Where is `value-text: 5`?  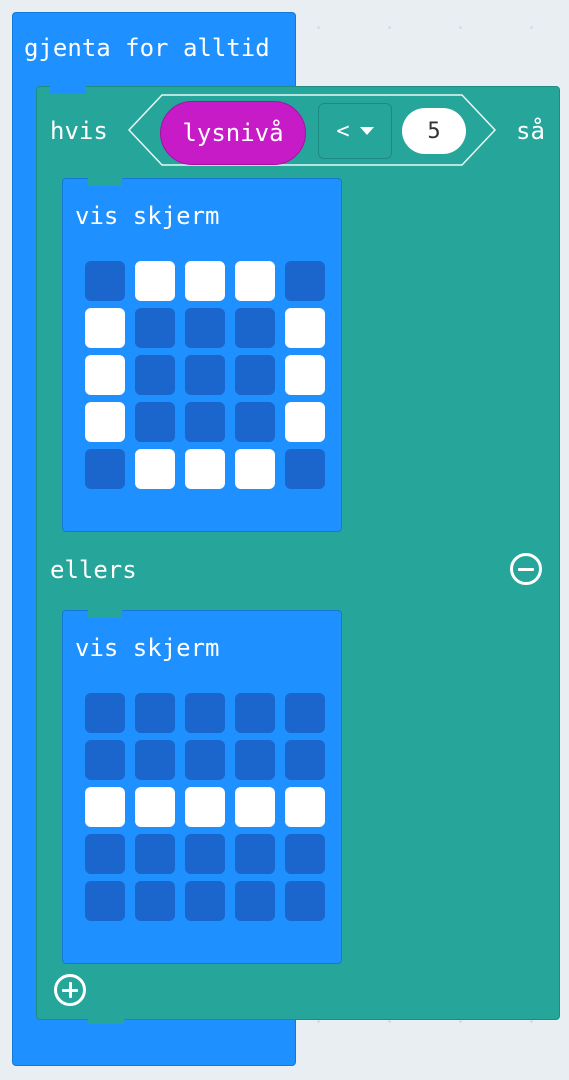 value-text: 5 is located at coordinates (434, 131).